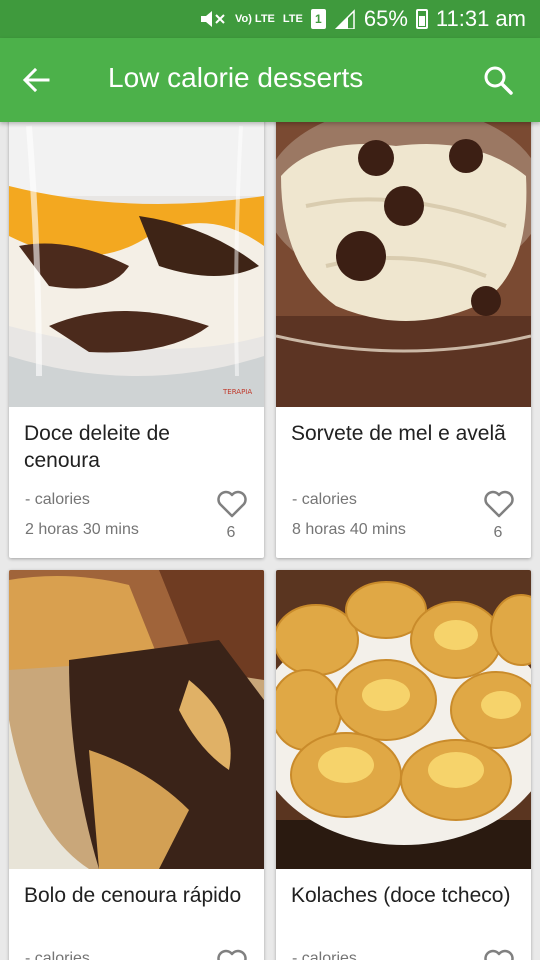 This screenshot has width=540, height=960. Describe the element at coordinates (421, 19) in the screenshot. I see `battery-icon` at that location.